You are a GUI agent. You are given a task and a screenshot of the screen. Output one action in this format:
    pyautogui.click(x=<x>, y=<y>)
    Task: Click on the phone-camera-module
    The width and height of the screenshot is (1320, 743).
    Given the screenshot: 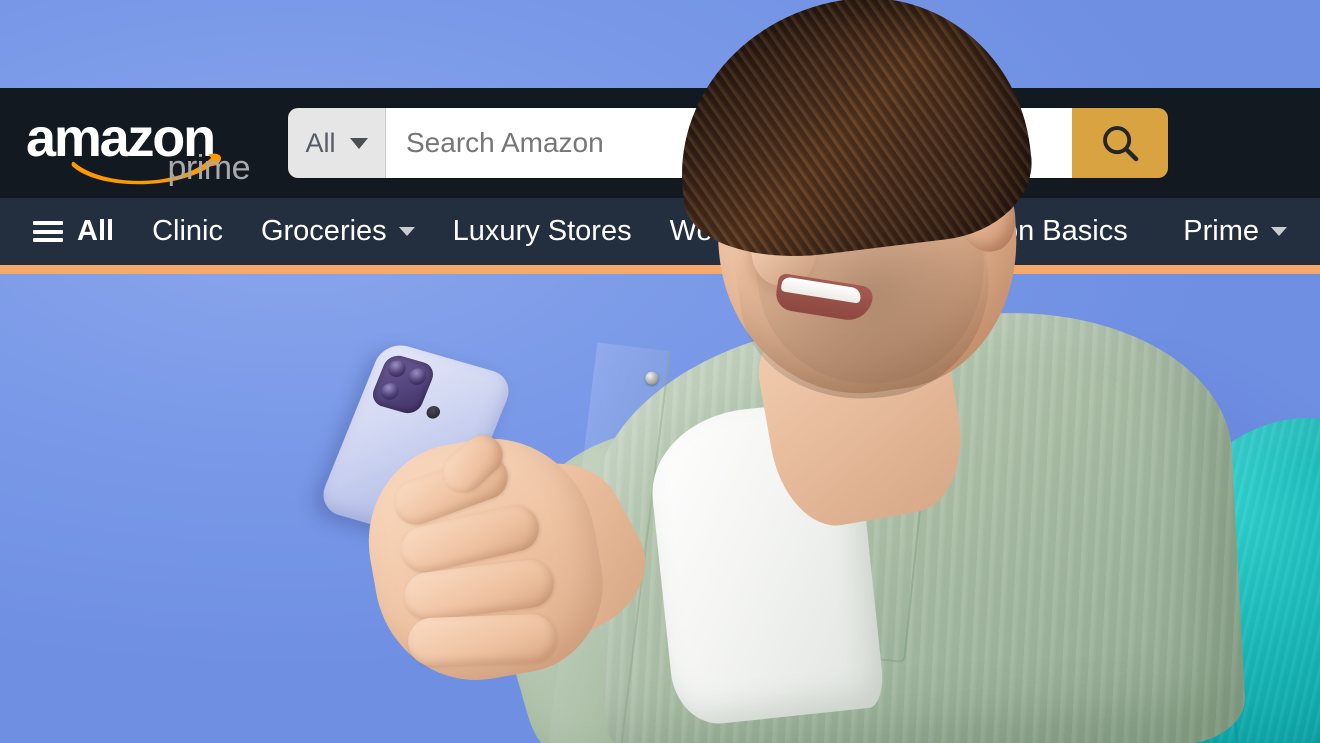 What is the action you would take?
    pyautogui.click(x=403, y=384)
    